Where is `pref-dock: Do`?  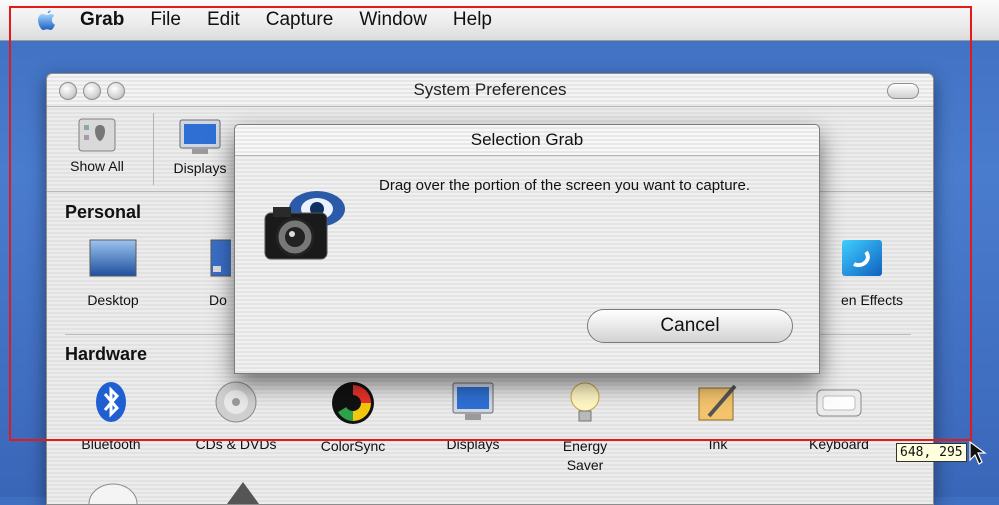 pref-dock: Do is located at coordinates (216, 273).